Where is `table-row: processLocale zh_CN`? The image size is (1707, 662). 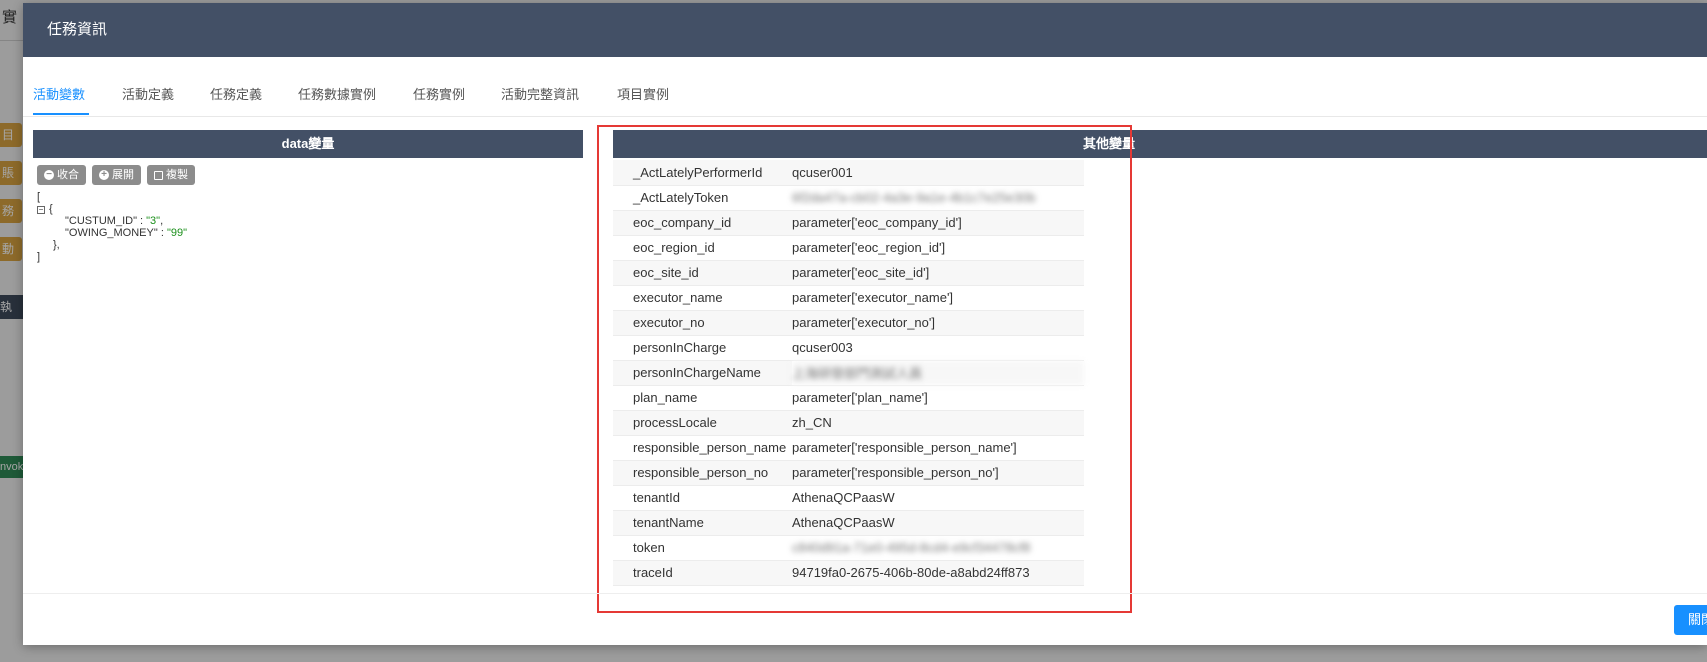
table-row: processLocale zh_CN is located at coordinates (848, 423).